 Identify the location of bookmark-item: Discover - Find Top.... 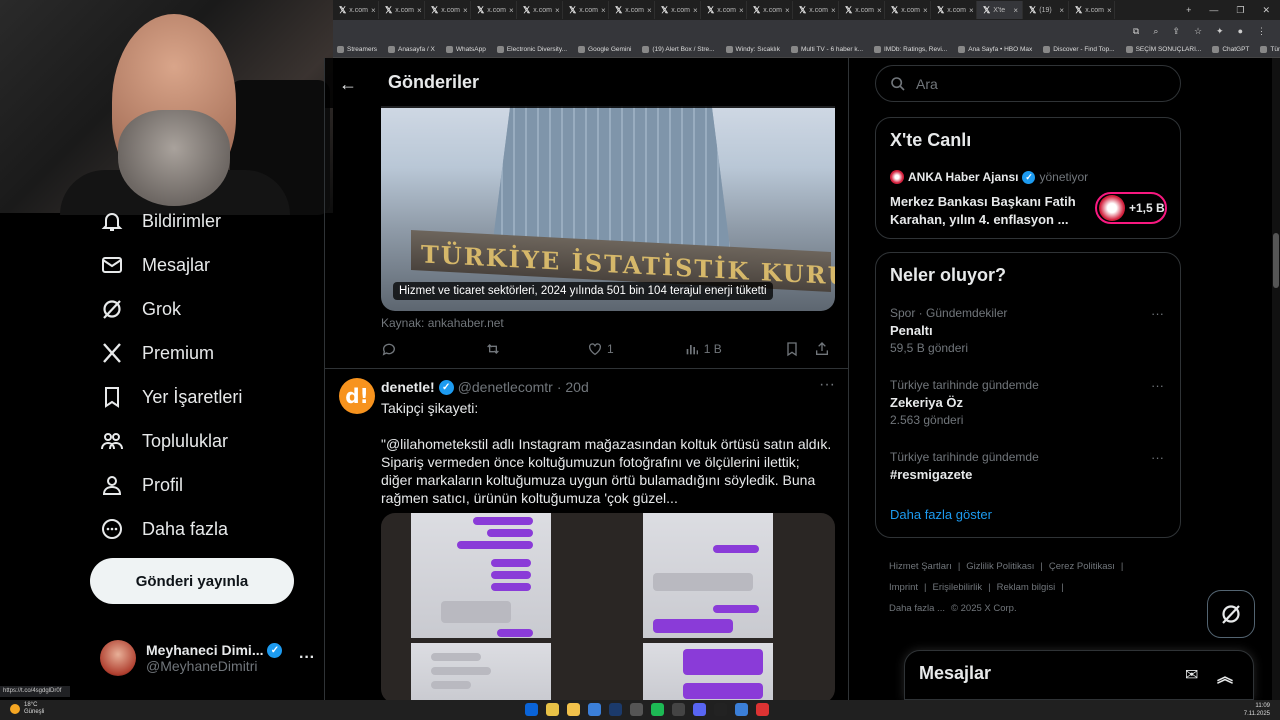
(1079, 49).